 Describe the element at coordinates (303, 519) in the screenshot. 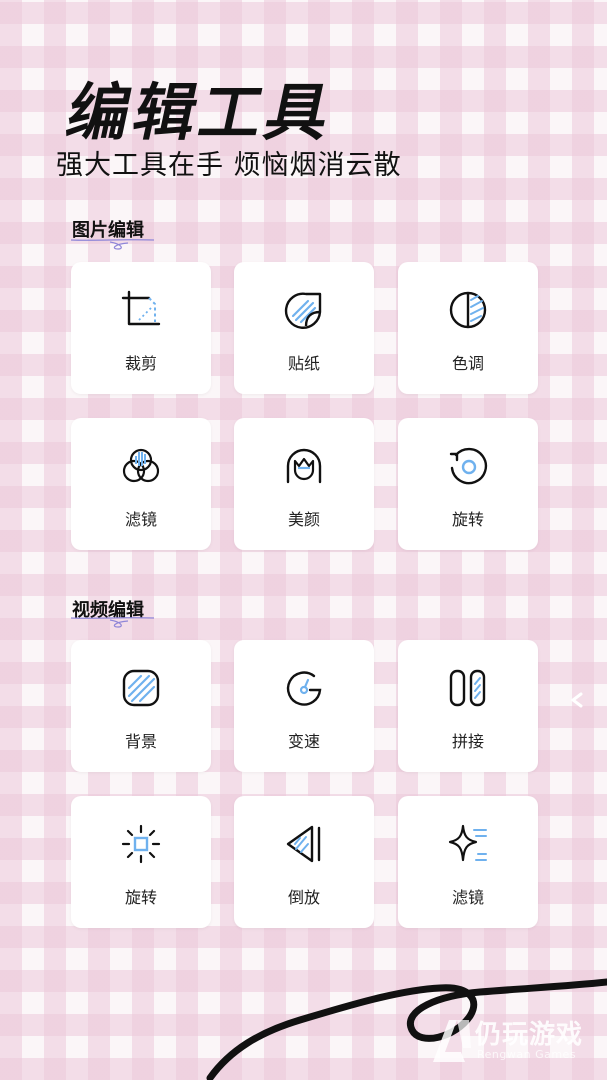

I see `tool-label: 美颜` at that location.